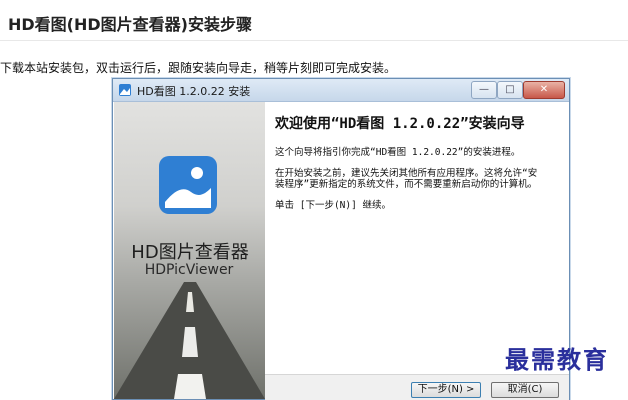 Image resolution: width=628 pixels, height=400 pixels. Describe the element at coordinates (557, 359) in the screenshot. I see `watermark-text: 最需教育` at that location.